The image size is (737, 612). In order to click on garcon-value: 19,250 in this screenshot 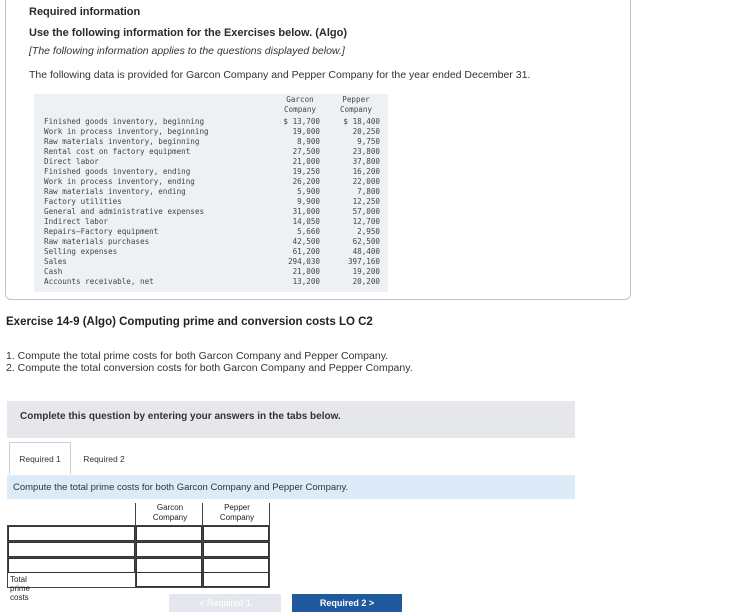, I will do `click(306, 171)`.